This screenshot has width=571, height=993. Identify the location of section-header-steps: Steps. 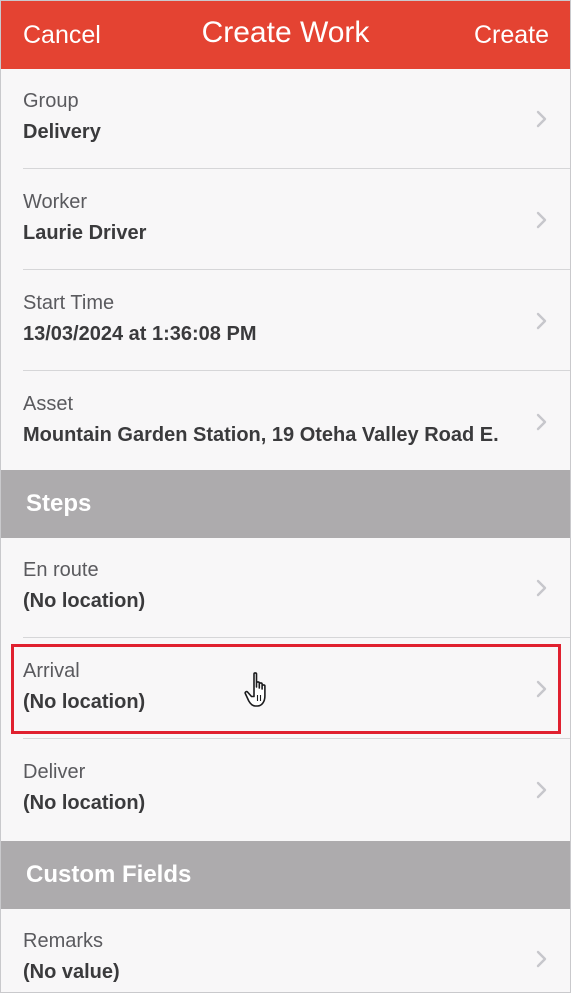
(285, 504).